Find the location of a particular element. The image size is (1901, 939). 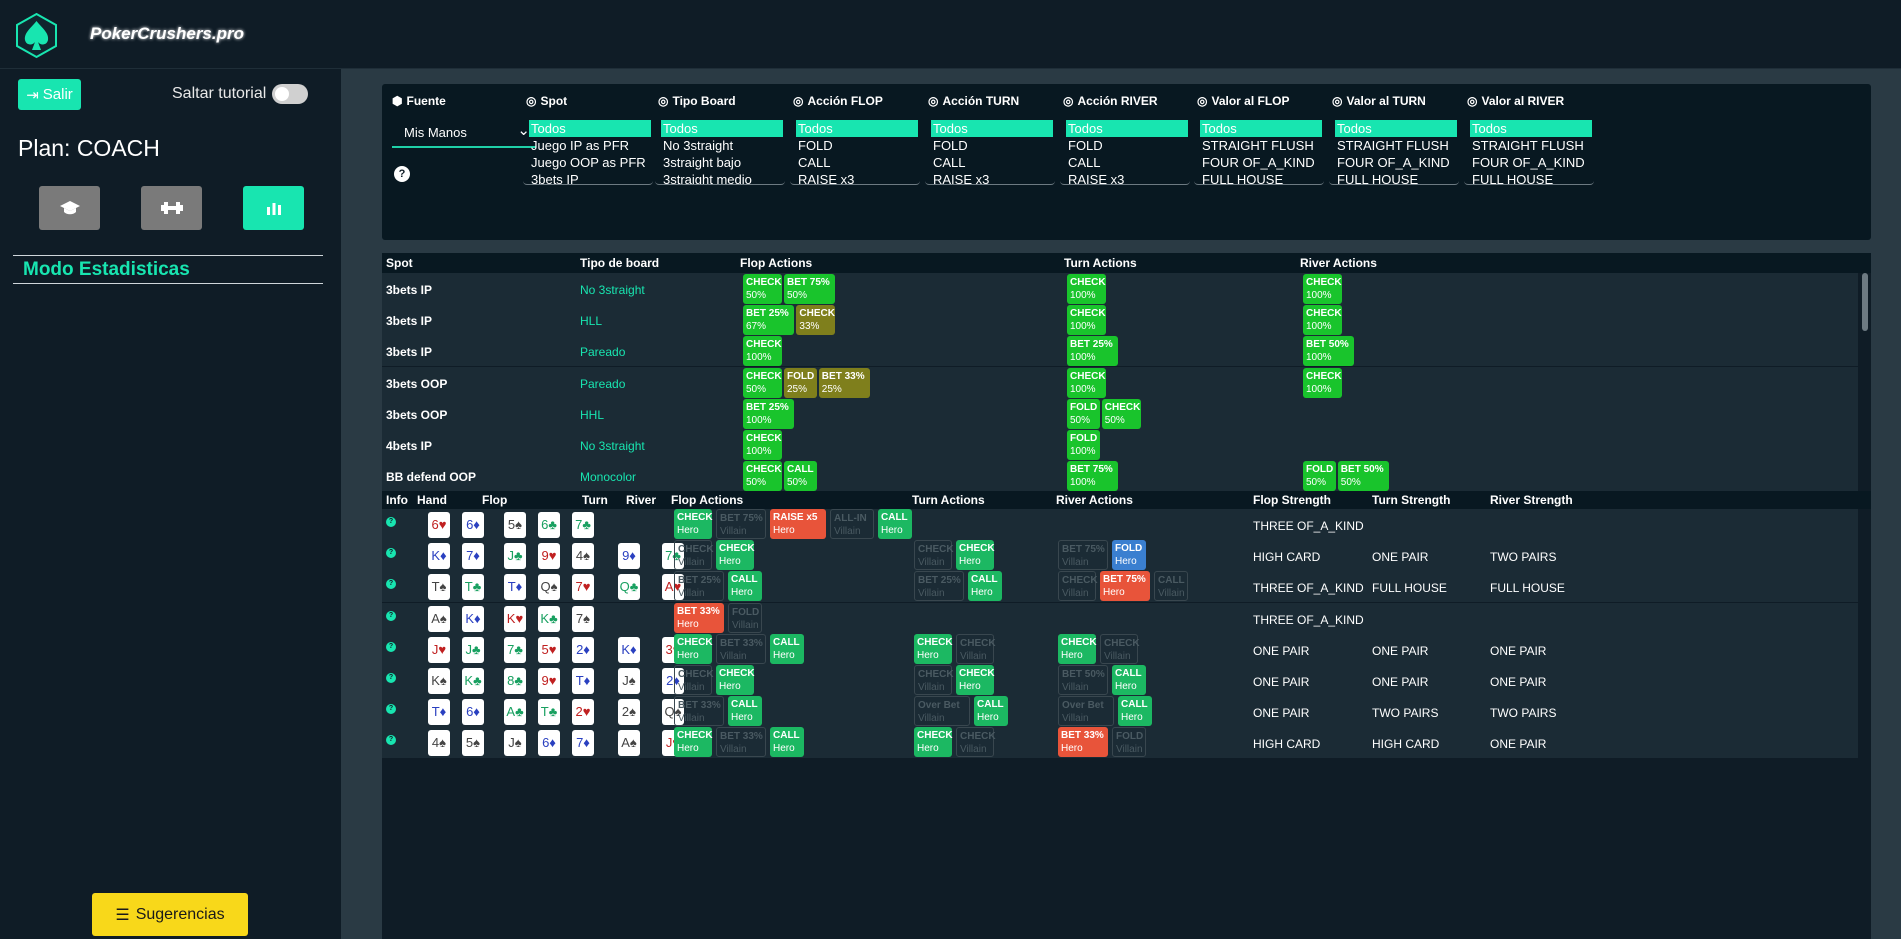

playing-card: 2♦ is located at coordinates (583, 649).